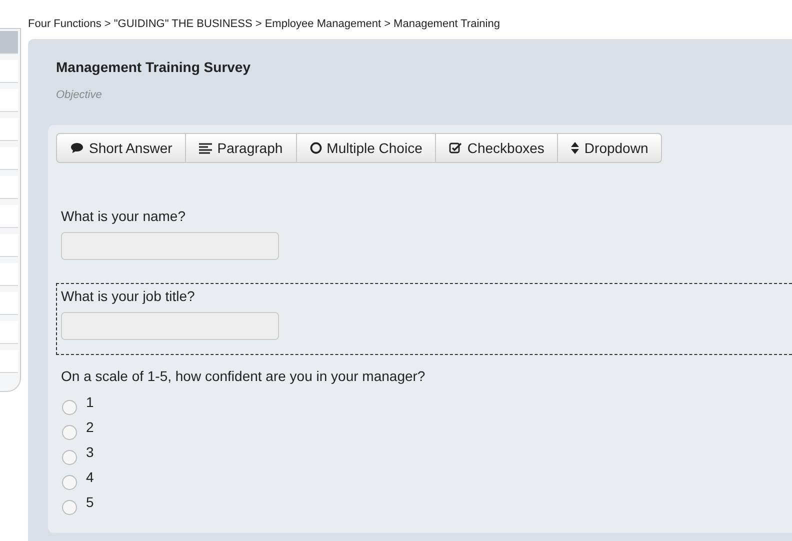  I want to click on breadcrumb: Four Functions > "GUIDING" THE BUSINESS > Employee Management > Management Training, so click(264, 24).